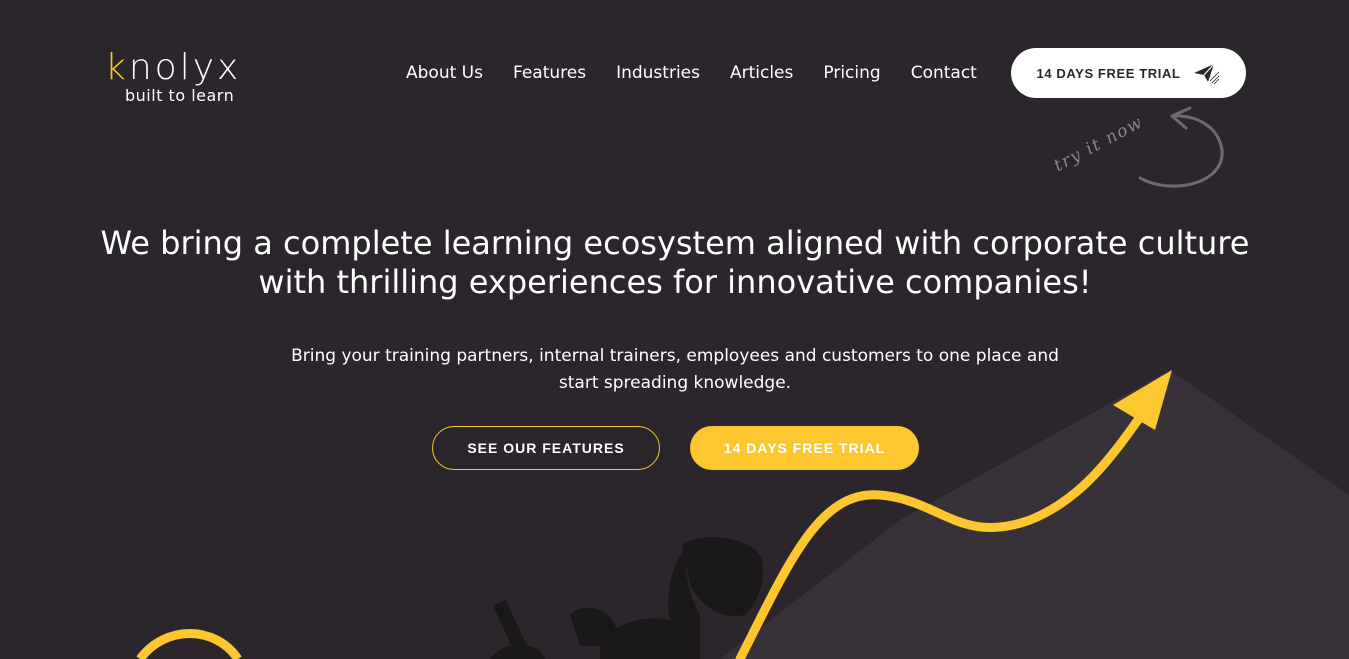  I want to click on see-features-button: SEE OUR FEATURES, so click(546, 448).